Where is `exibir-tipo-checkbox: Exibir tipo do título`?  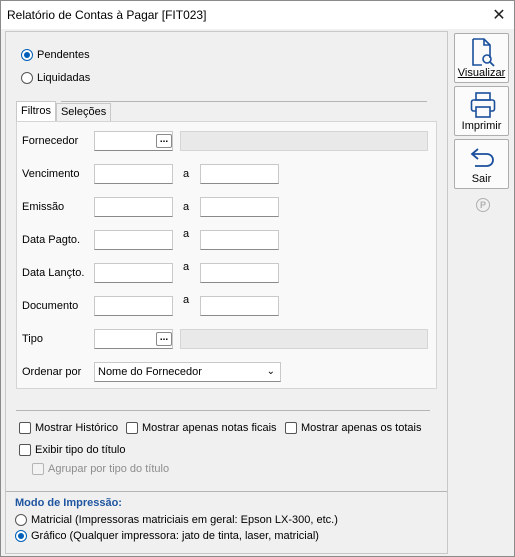
exibir-tipo-checkbox: Exibir tipo do título is located at coordinates (72, 450).